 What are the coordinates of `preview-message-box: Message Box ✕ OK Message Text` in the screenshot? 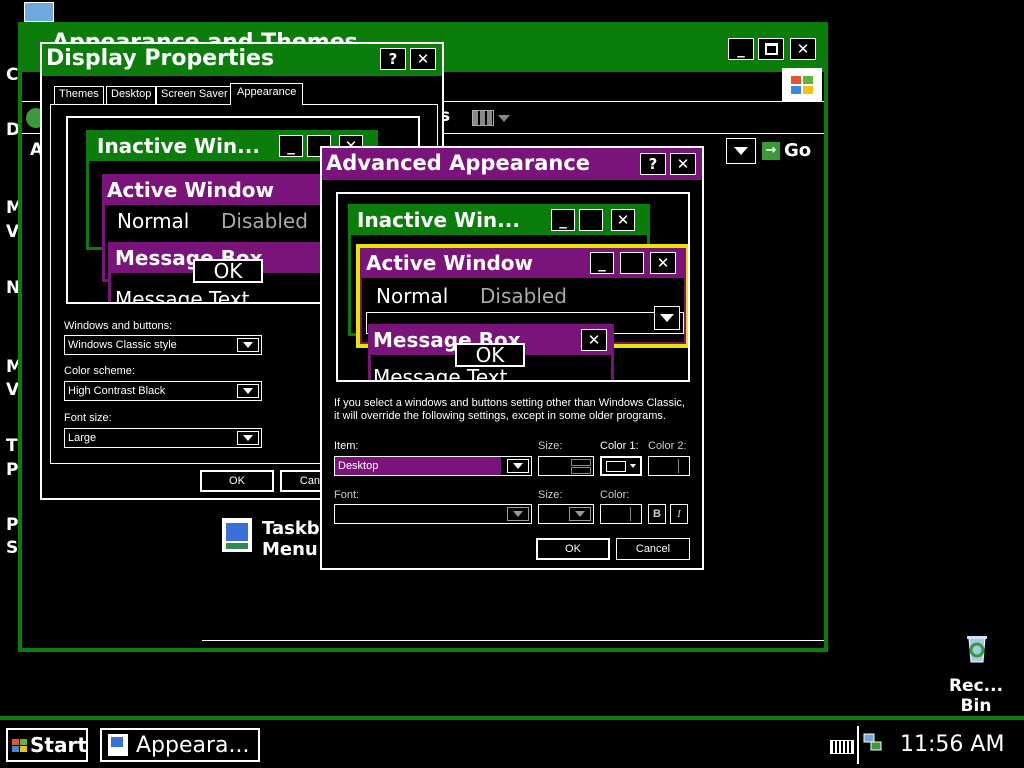 It's located at (491, 353).